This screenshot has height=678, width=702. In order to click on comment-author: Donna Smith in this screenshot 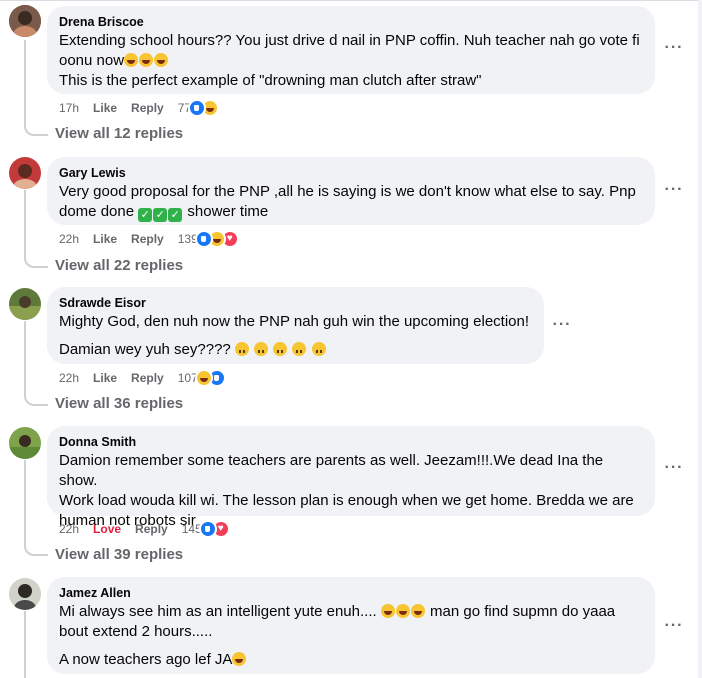, I will do `click(351, 442)`.